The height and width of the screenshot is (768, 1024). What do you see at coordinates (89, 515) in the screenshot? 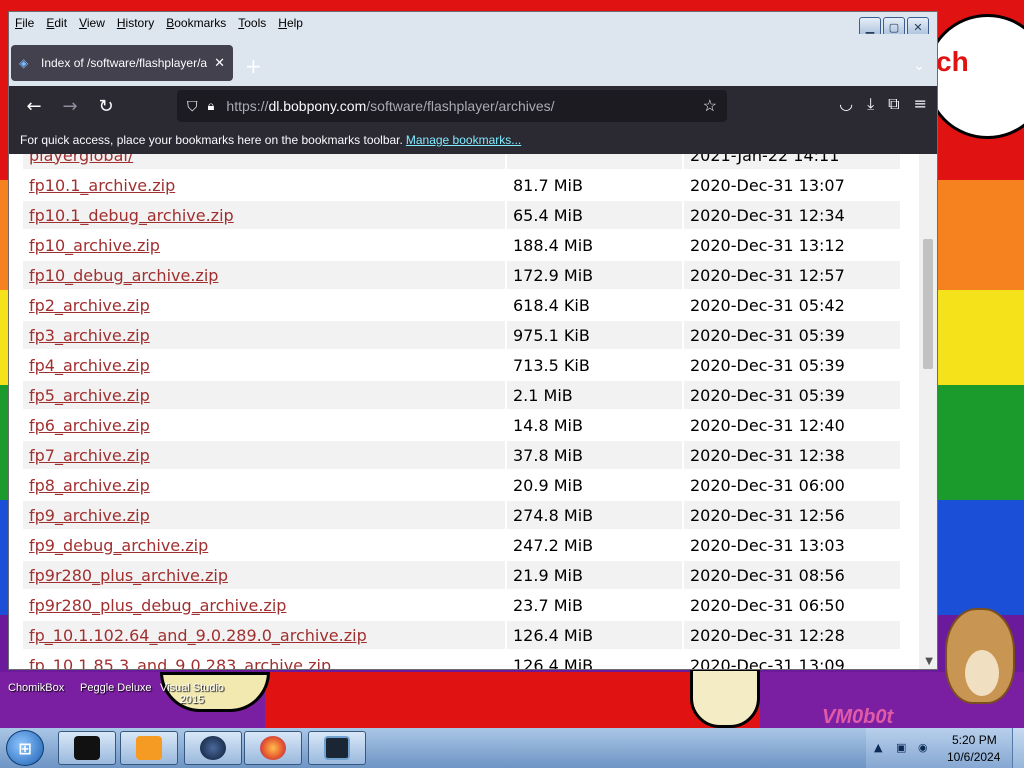
I see `file-link: fp9_archive.zip` at bounding box center [89, 515].